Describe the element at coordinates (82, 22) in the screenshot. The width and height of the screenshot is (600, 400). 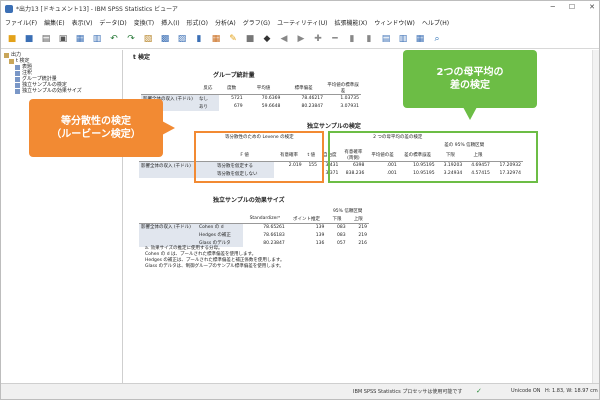
I see `menu-view: 表示(V)` at that location.